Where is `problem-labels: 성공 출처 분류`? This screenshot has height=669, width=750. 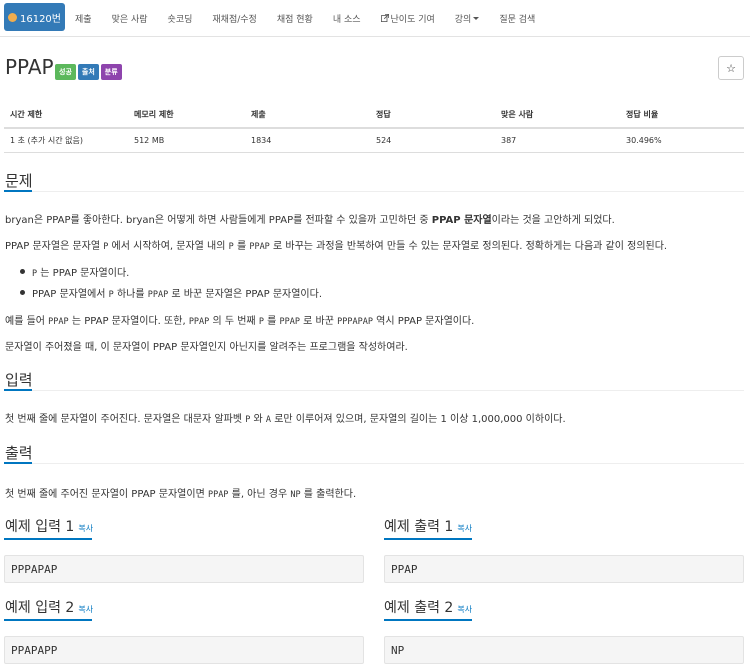 problem-labels: 성공 출처 분류 is located at coordinates (88, 72).